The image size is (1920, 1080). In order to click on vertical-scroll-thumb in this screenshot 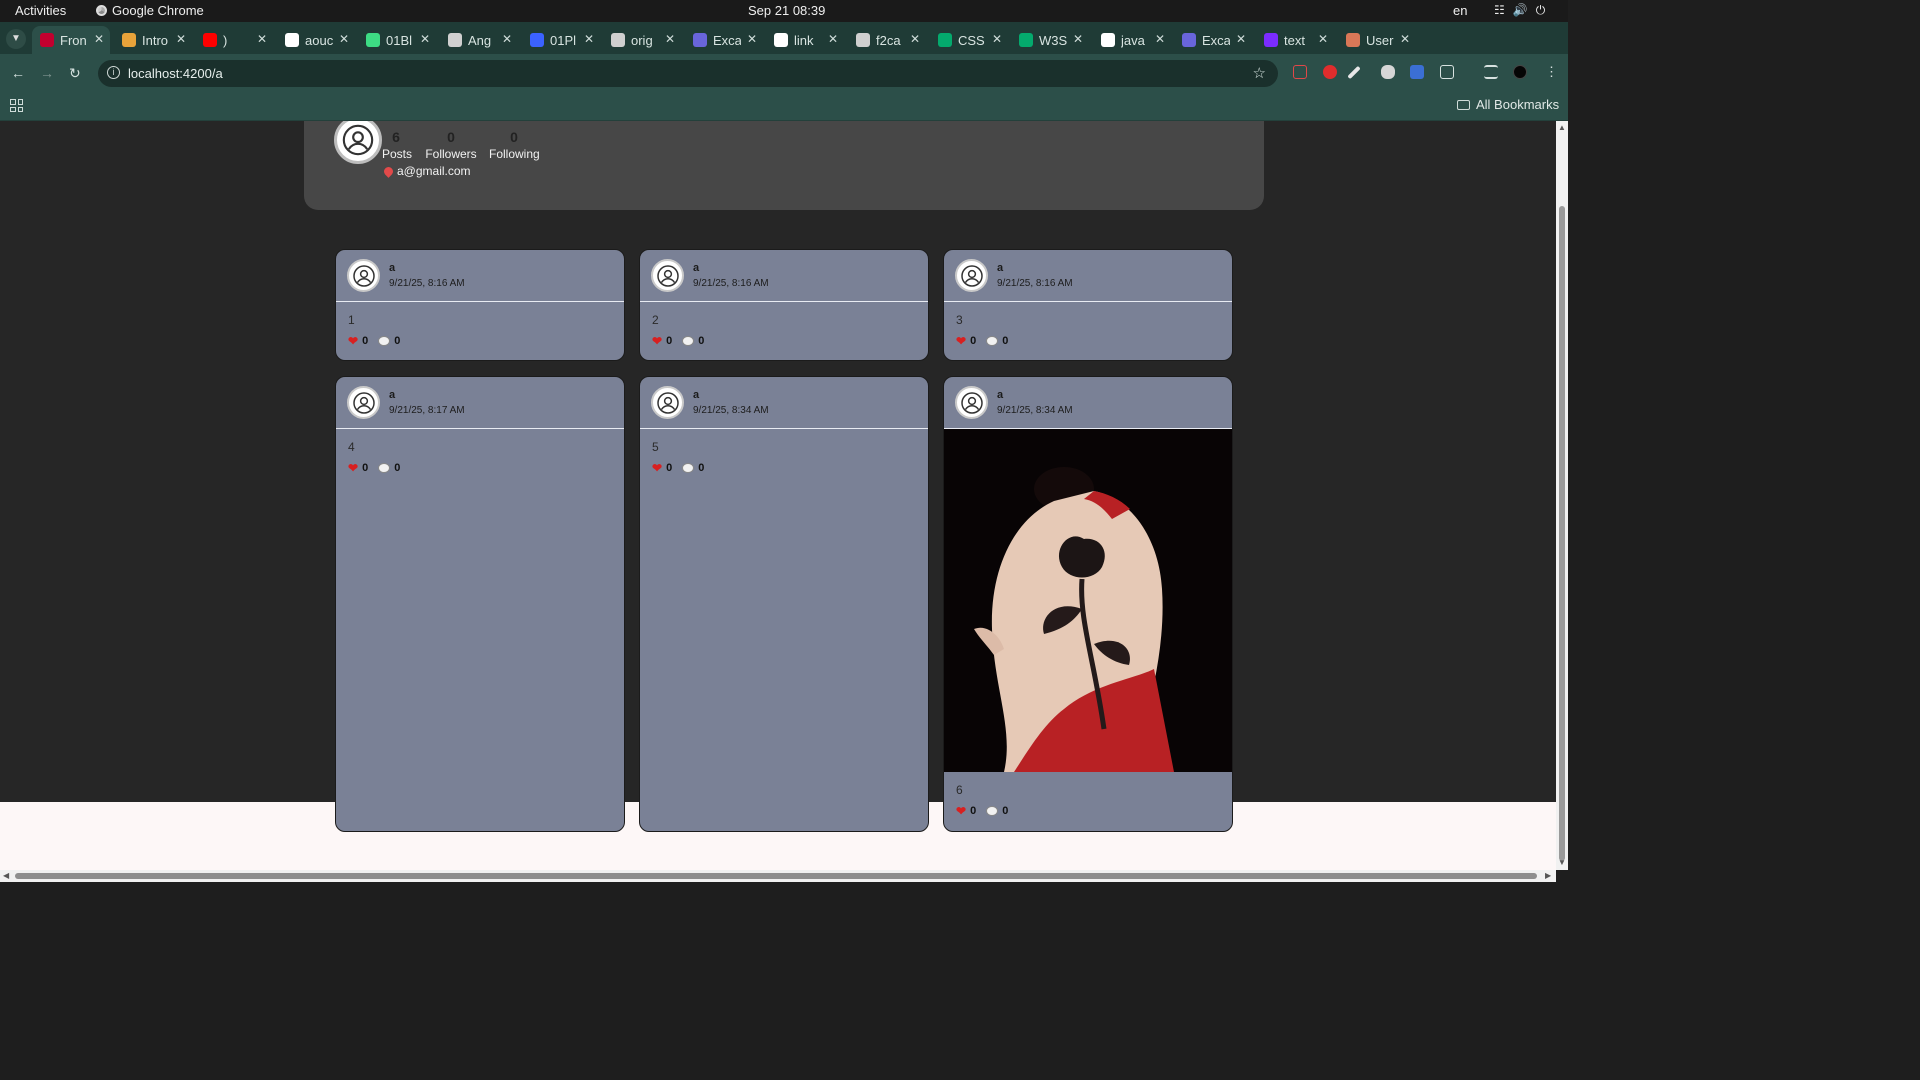, I will do `click(1562, 533)`.